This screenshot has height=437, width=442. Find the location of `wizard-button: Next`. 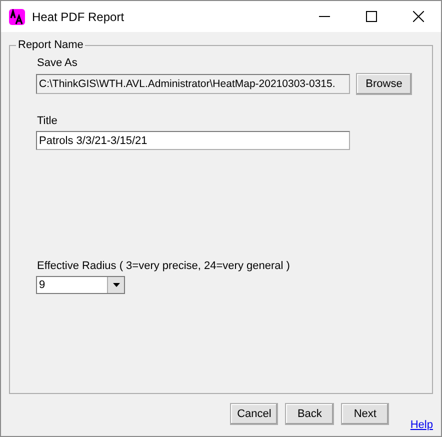

wizard-button: Next is located at coordinates (365, 414).